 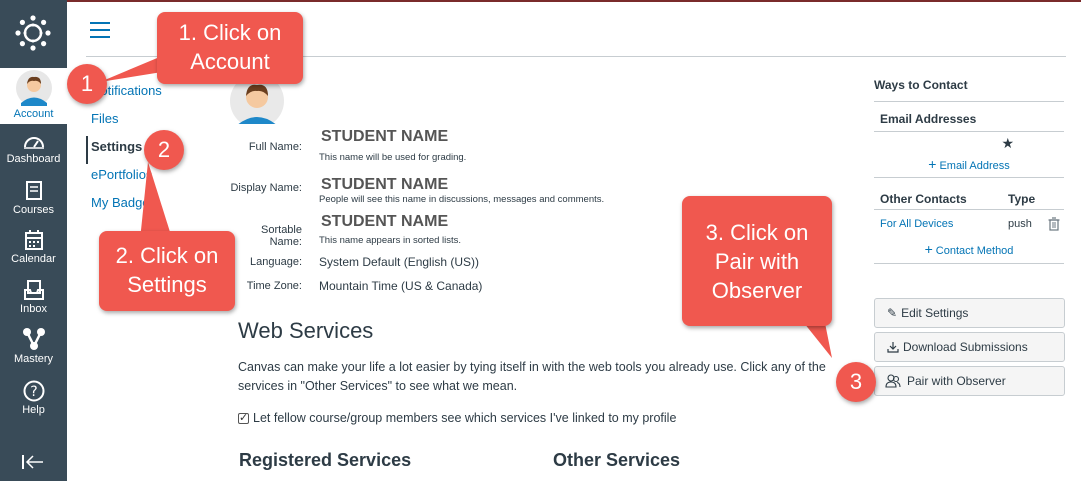 What do you see at coordinates (33, 88) in the screenshot?
I see `avatar-icon` at bounding box center [33, 88].